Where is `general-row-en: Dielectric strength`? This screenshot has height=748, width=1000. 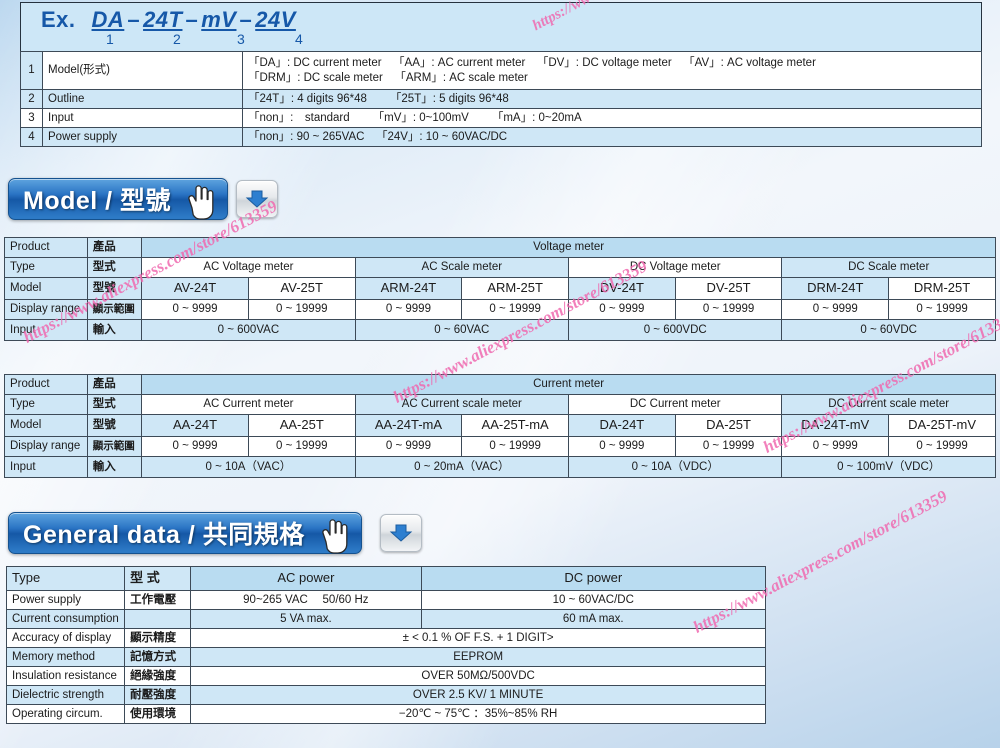 general-row-en: Dielectric strength is located at coordinates (65, 695).